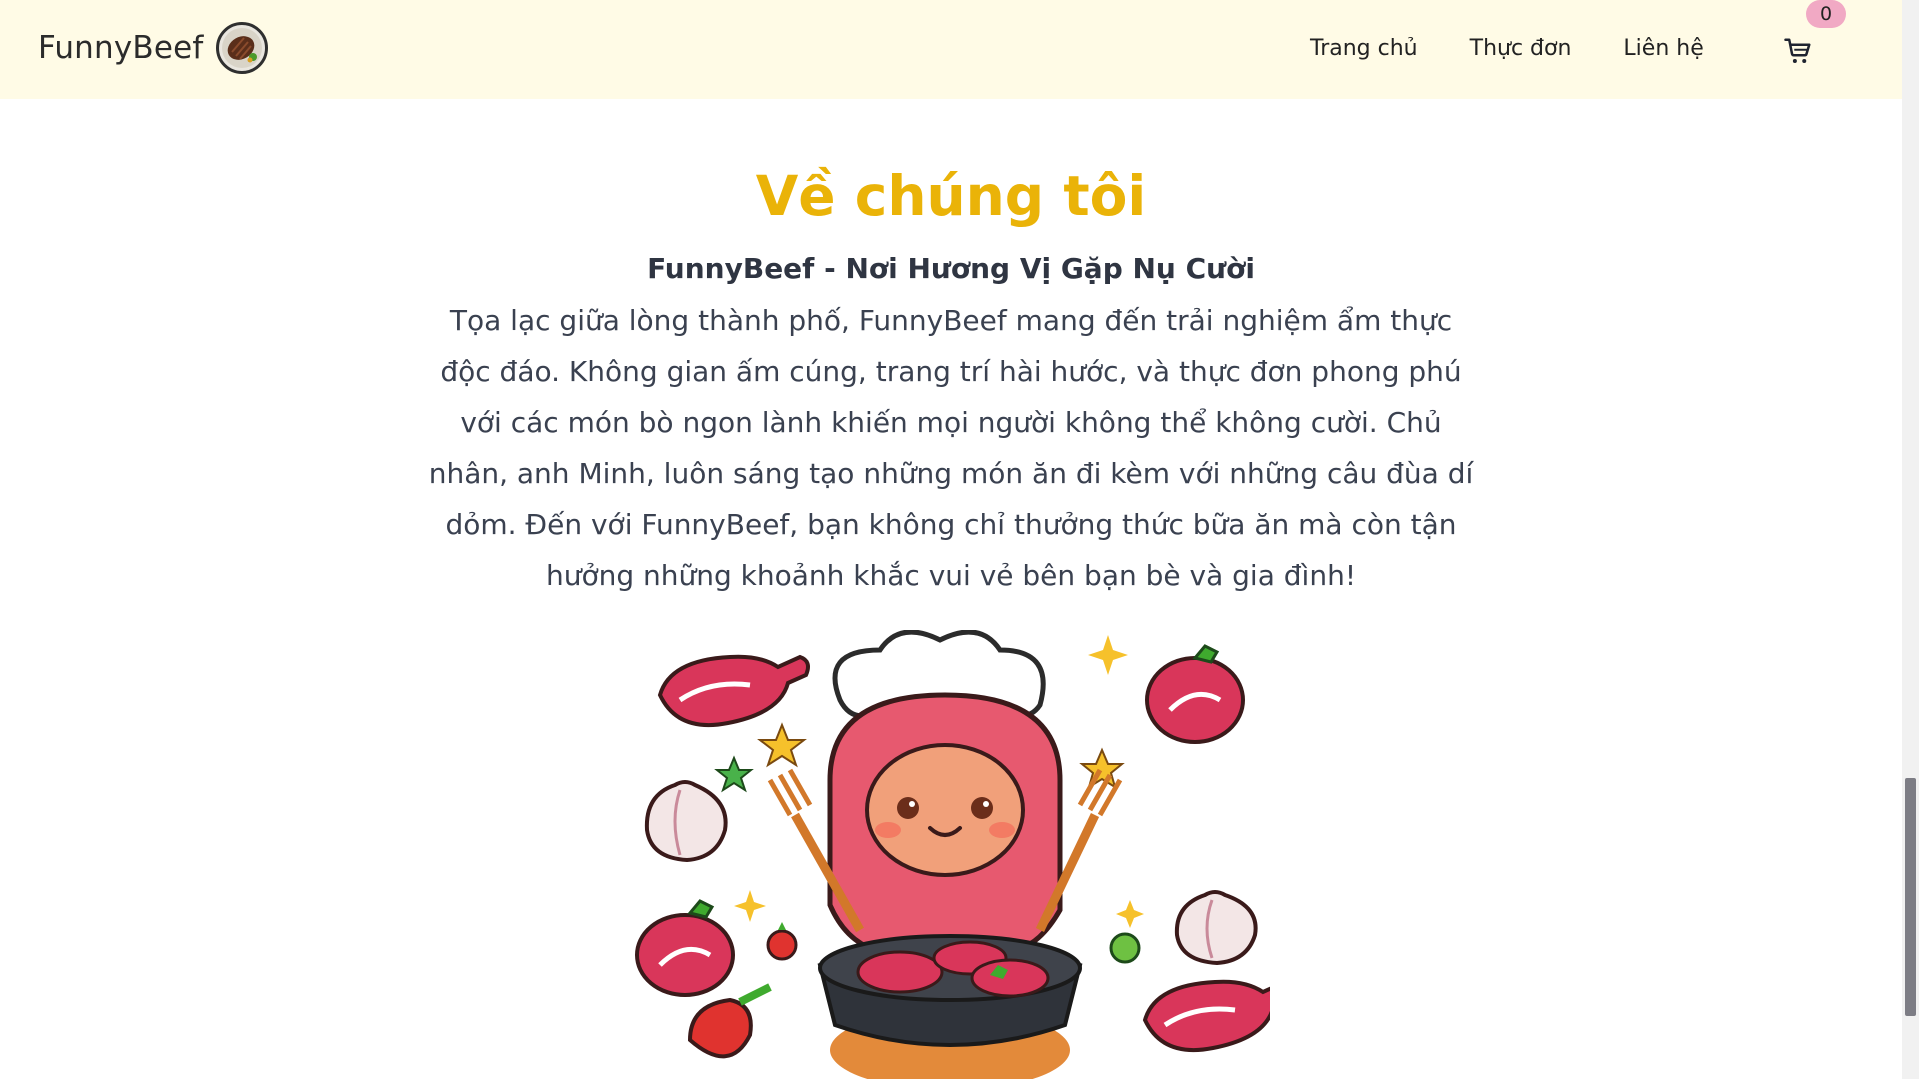 The width and height of the screenshot is (1919, 1079). I want to click on pepper-icon, so click(729, 1021).